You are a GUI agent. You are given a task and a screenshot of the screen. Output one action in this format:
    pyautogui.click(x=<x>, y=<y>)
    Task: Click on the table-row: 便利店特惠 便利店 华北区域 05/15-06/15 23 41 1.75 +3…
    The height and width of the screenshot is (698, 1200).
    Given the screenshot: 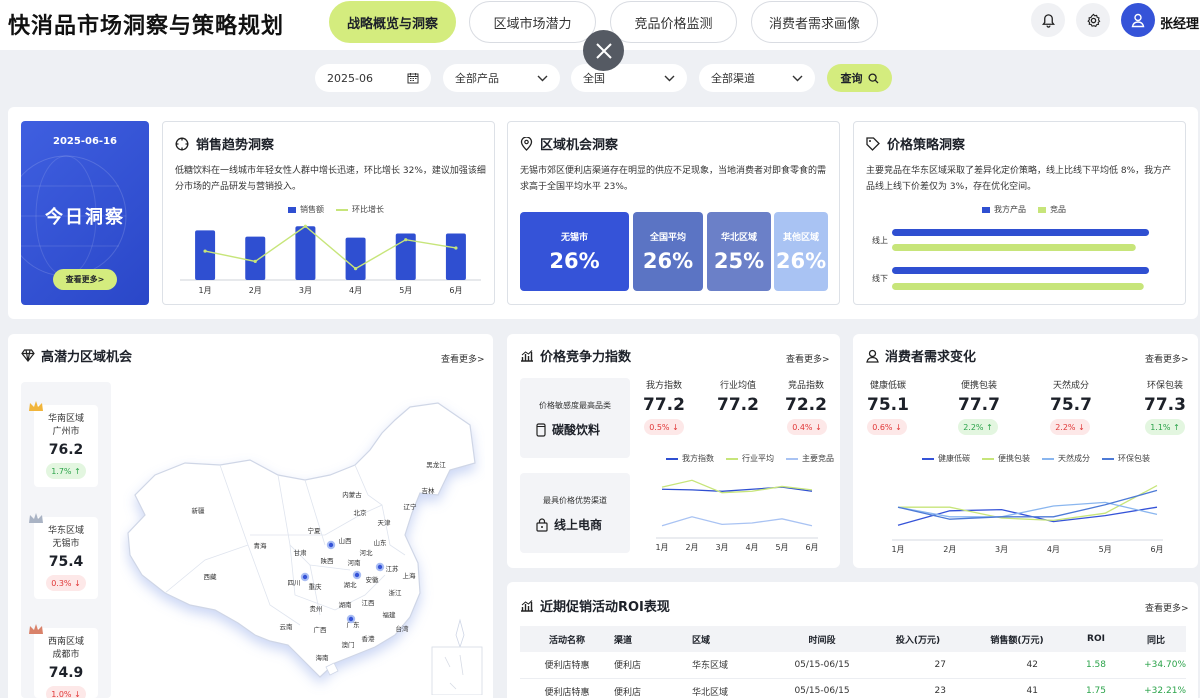 What is the action you would take?
    pyautogui.click(x=853, y=688)
    